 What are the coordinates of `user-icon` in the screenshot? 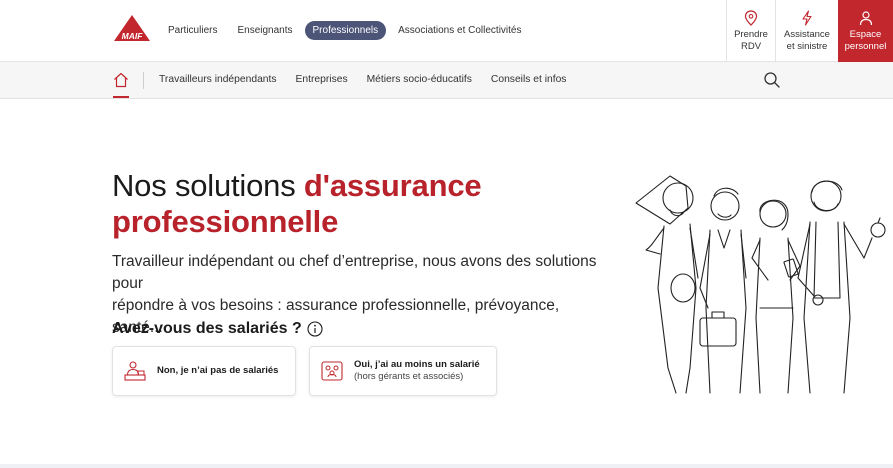 It's located at (865, 17).